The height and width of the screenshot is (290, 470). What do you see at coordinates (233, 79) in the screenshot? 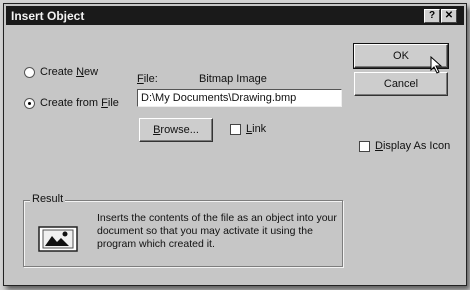
I see `file-type-text: Bitmap Image` at bounding box center [233, 79].